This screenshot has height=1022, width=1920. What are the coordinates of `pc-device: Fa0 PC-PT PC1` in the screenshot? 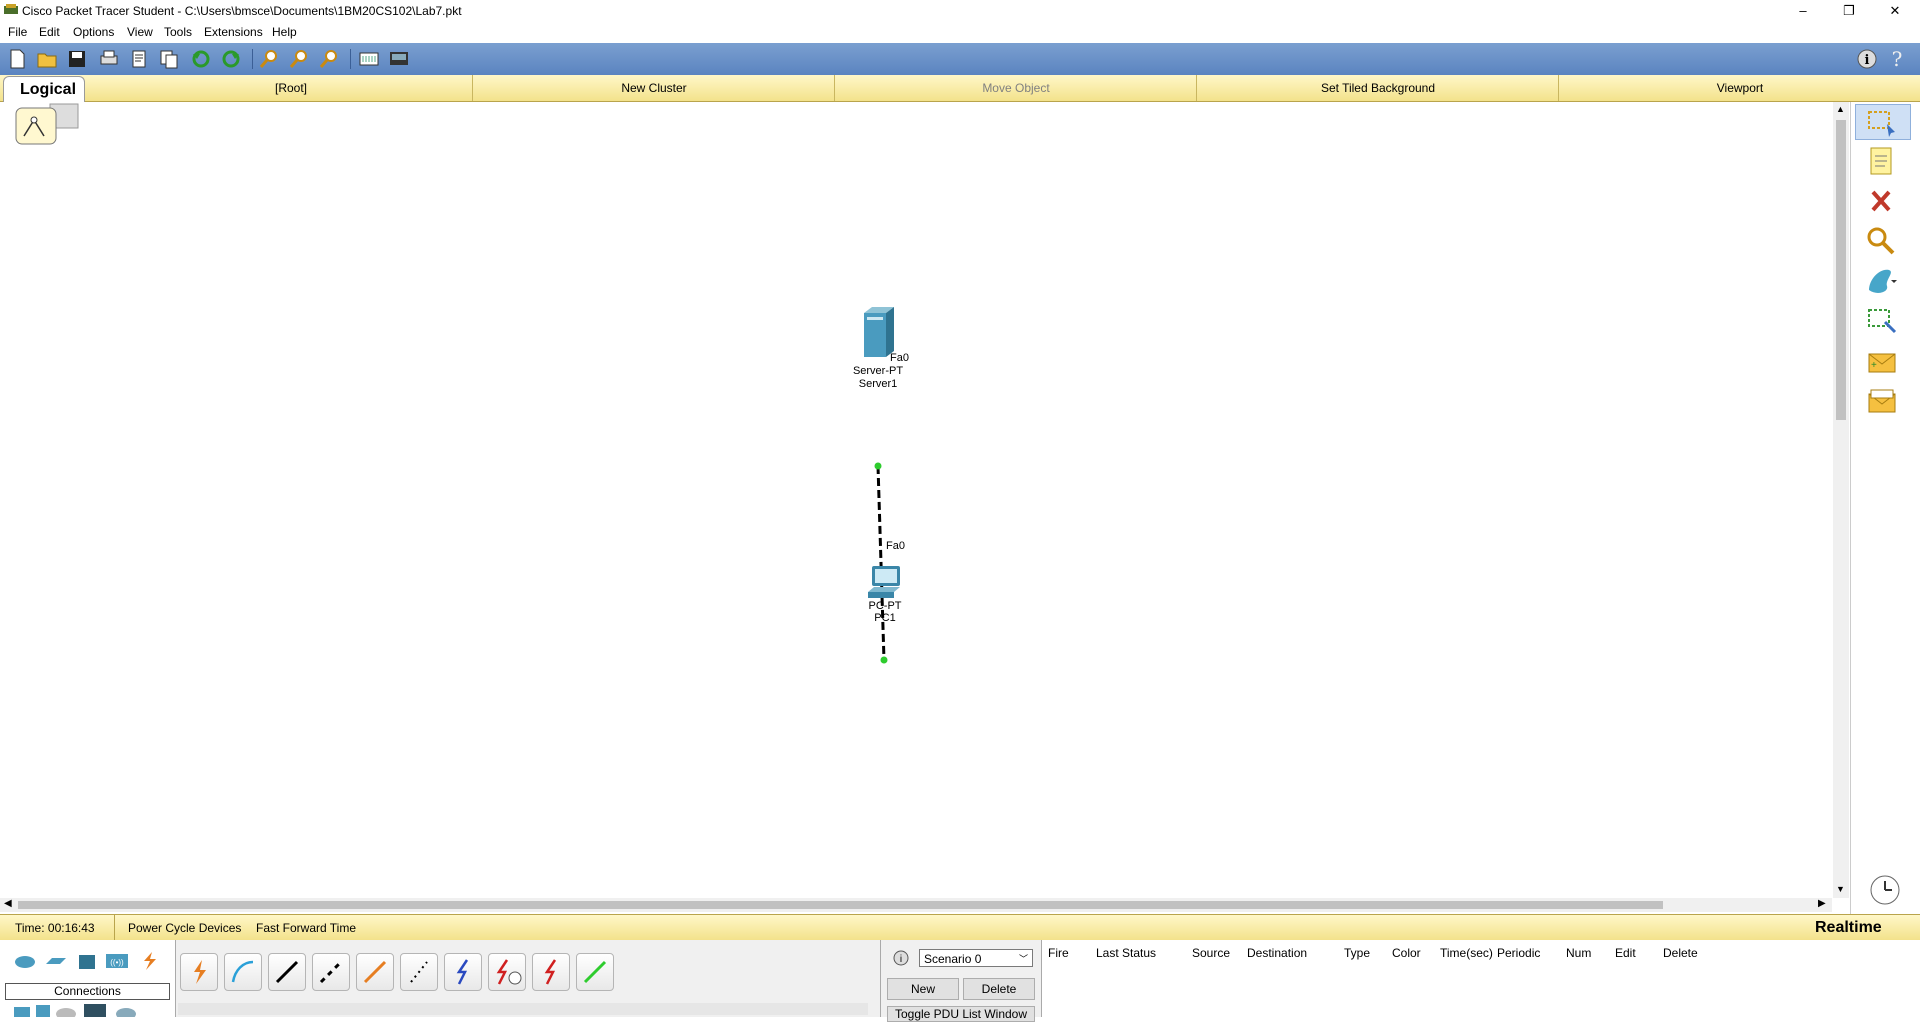 It's located at (885, 585).